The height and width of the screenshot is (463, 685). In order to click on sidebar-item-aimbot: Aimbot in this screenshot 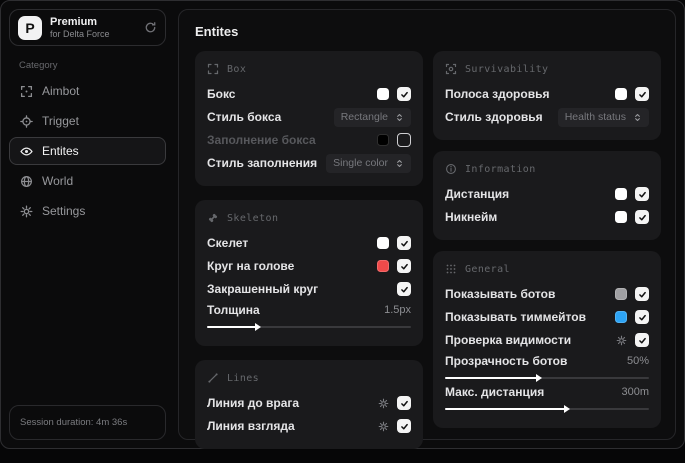, I will do `click(87, 91)`.